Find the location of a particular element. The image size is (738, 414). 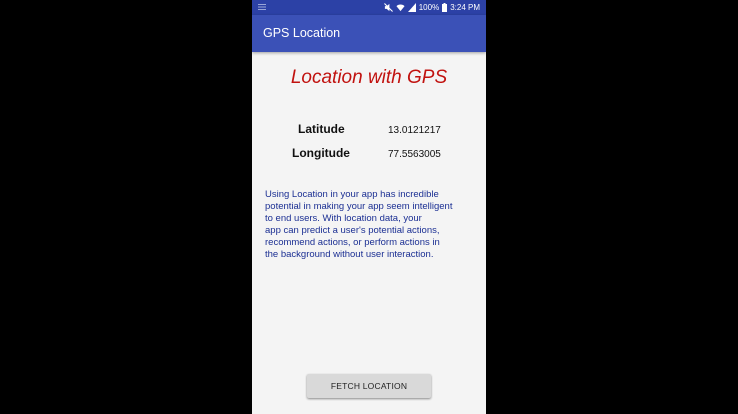

latitude-label: Latitude is located at coordinates (321, 129).